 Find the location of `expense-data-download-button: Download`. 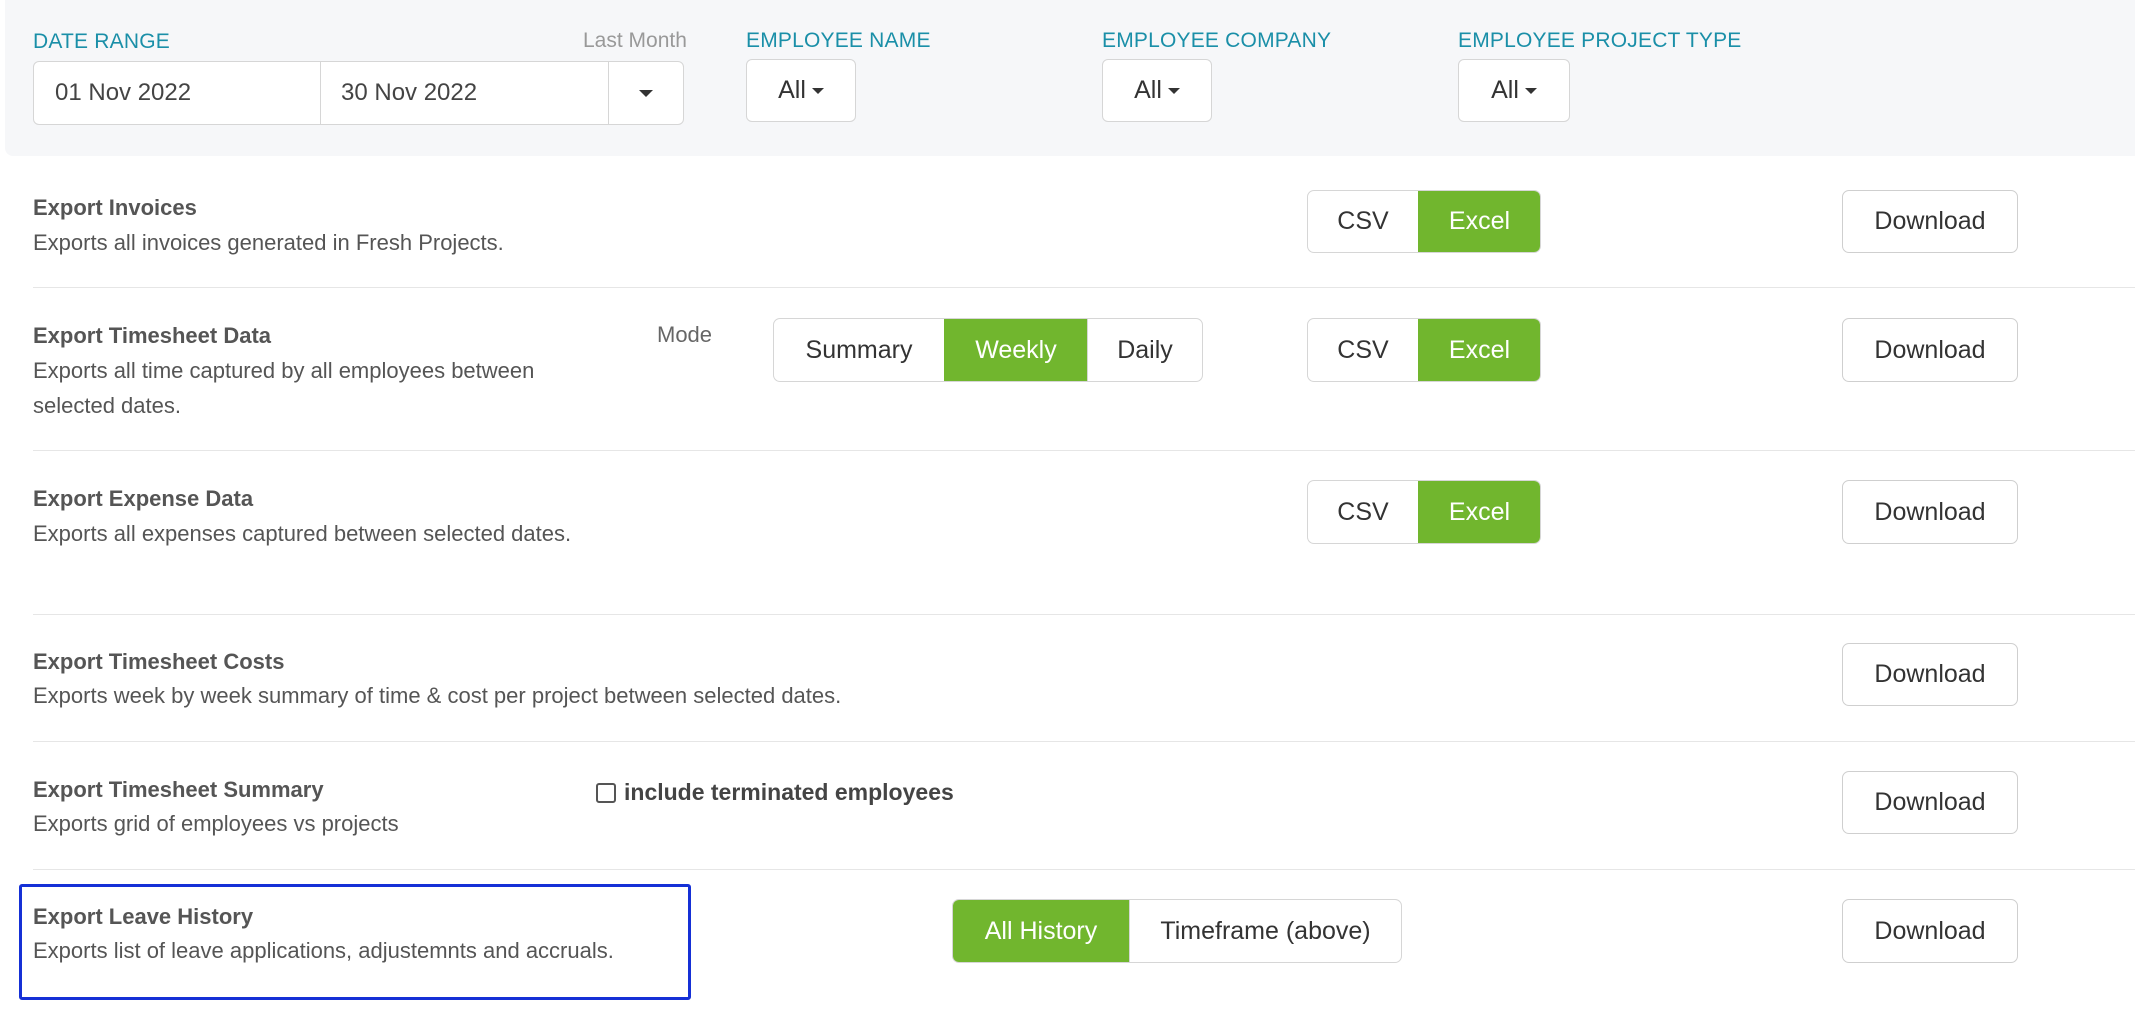

expense-data-download-button: Download is located at coordinates (1930, 512).